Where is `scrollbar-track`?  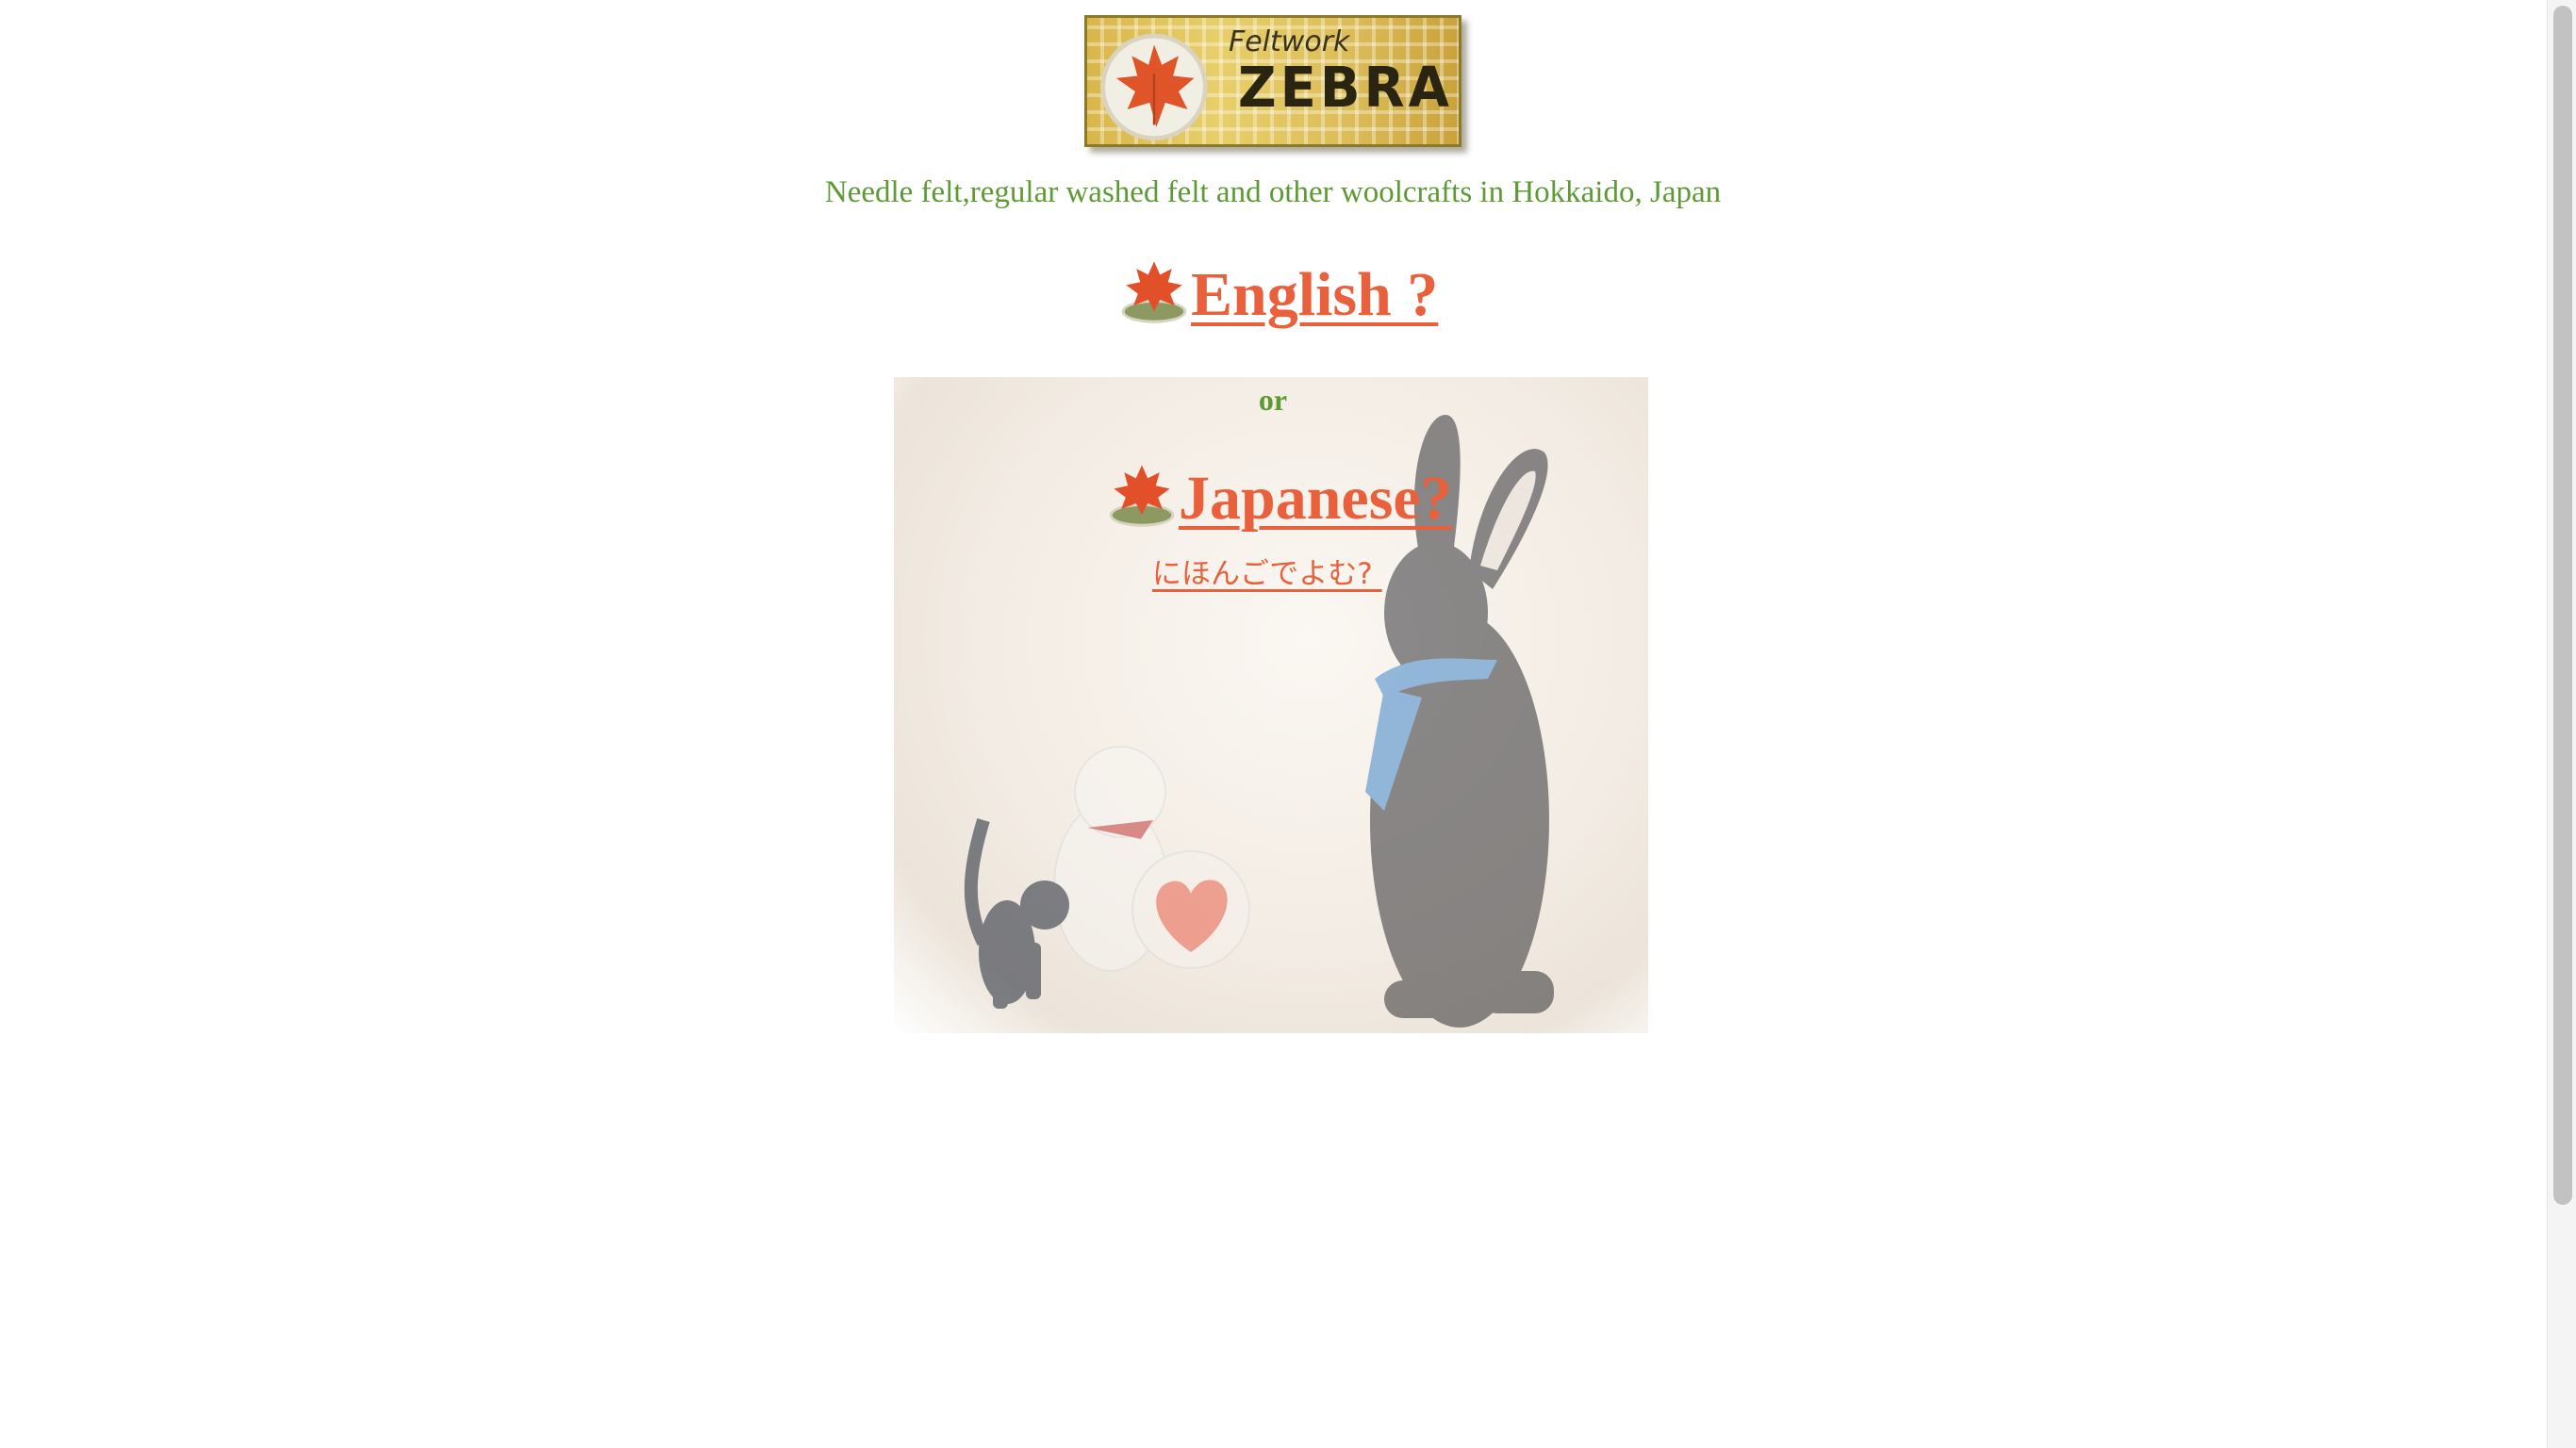 scrollbar-track is located at coordinates (2561, 724).